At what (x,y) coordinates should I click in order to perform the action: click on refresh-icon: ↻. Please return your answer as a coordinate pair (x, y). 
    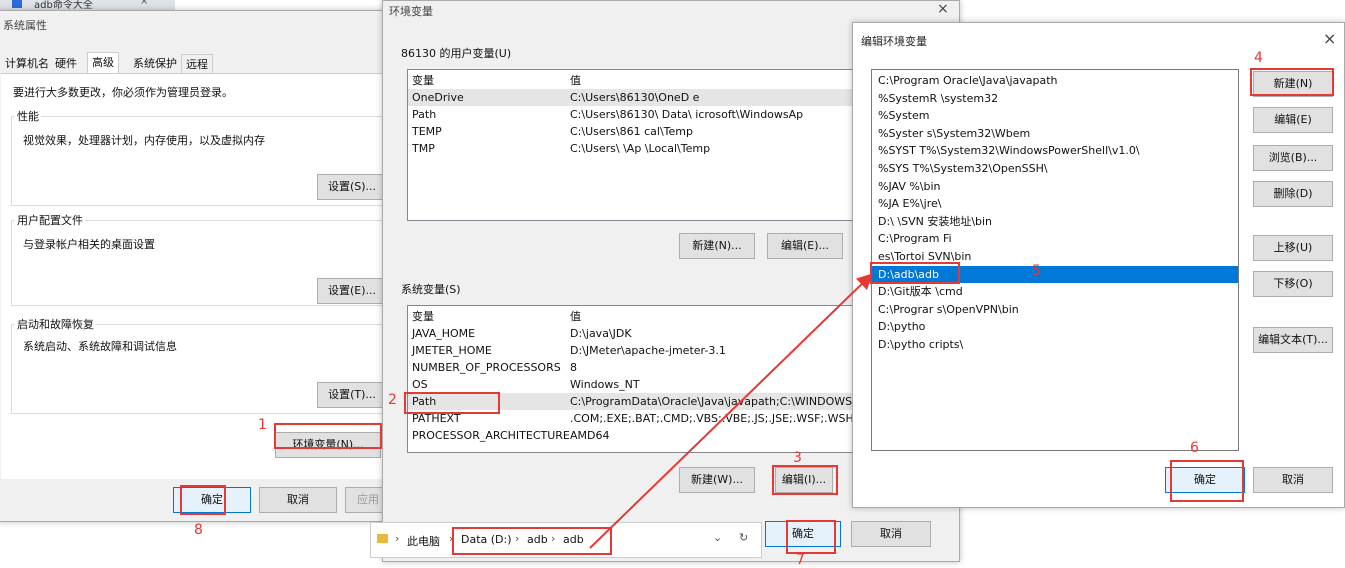
    Looking at the image, I should click on (743, 537).